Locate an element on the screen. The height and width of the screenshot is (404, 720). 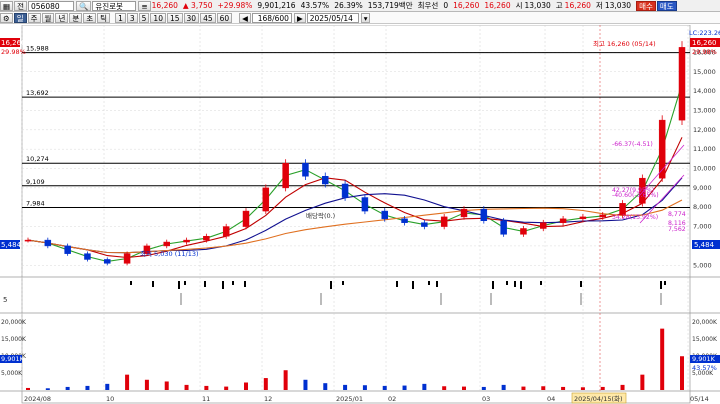
interval-button-2: 5 is located at coordinates (144, 17).